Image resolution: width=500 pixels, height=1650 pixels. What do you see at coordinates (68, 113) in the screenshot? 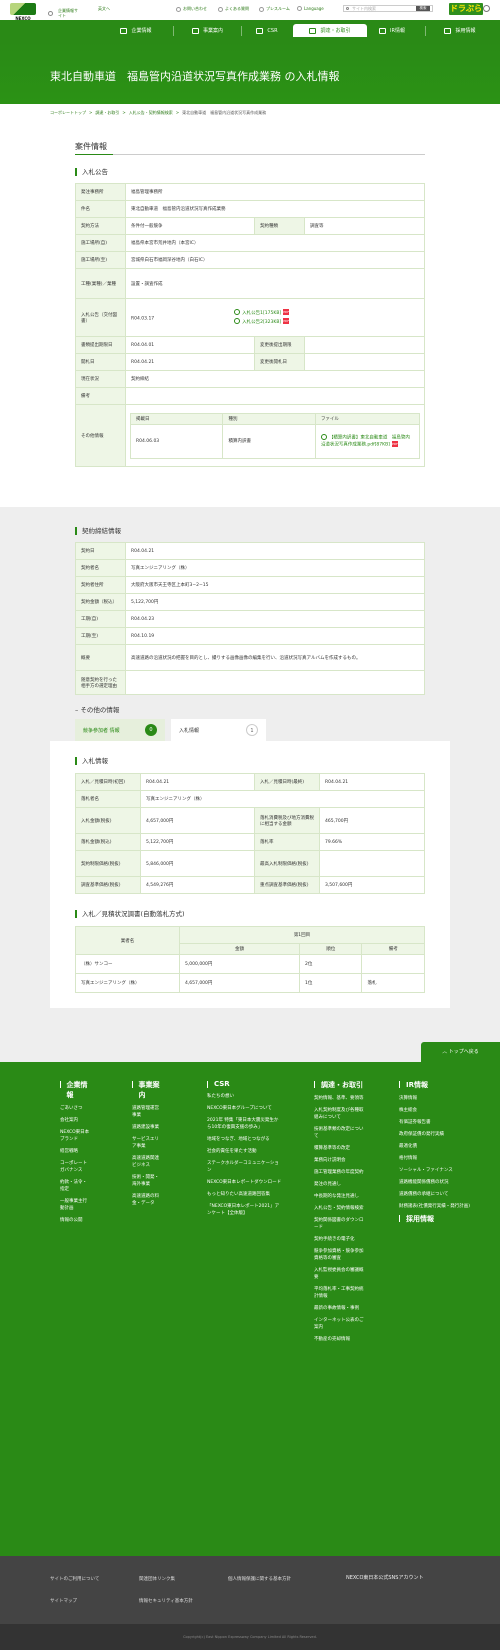
I see `breadcrumb-item: コーポレートトップ` at bounding box center [68, 113].